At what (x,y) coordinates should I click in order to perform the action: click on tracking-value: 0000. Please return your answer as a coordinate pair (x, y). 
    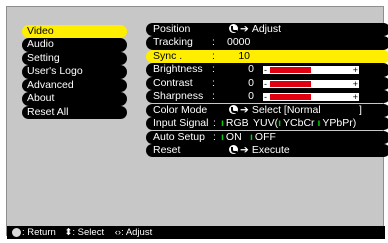
    Looking at the image, I should click on (239, 42).